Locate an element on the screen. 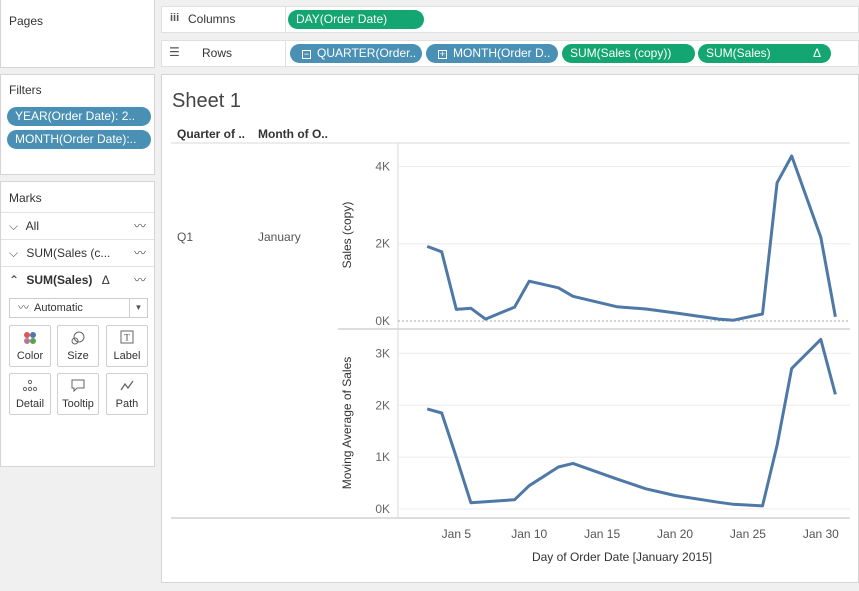 Image resolution: width=859 pixels, height=591 pixels. card-label: Label is located at coordinates (127, 356).